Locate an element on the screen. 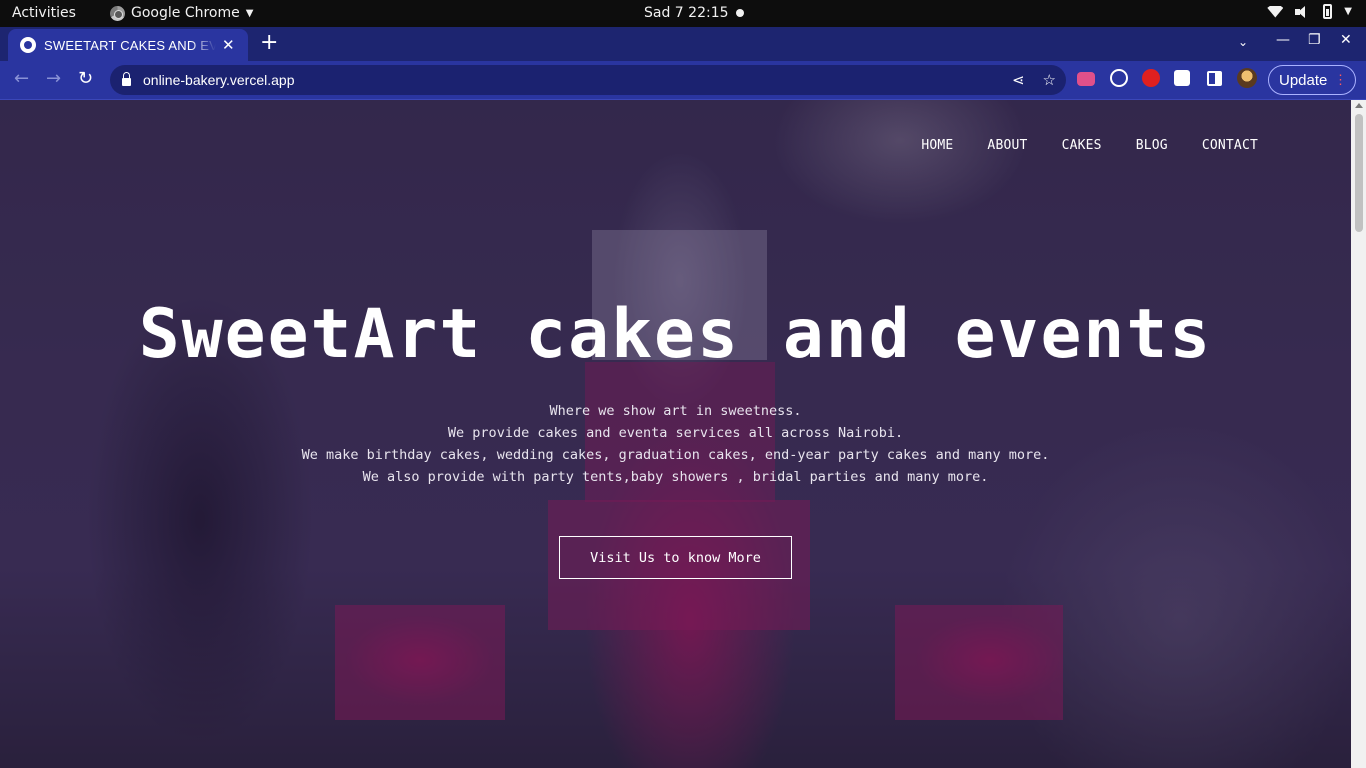 Image resolution: width=1366 pixels, height=768 pixels. site-nav: HOME ABOUT CAKES BLOG CONTACT is located at coordinates (1089, 145).